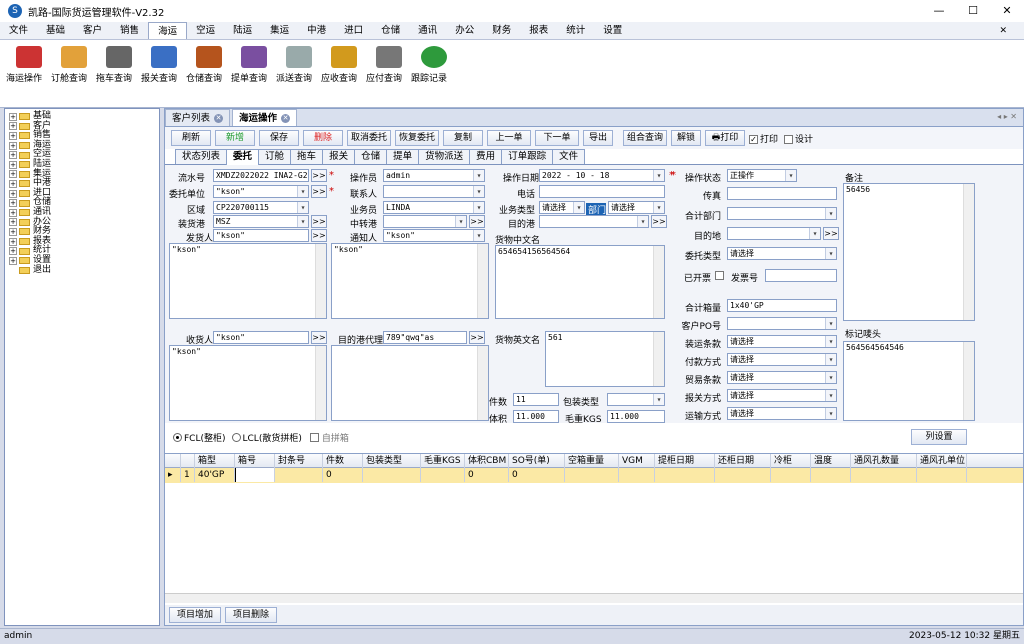 The width and height of the screenshot is (1024, 644). Describe the element at coordinates (254, 65) in the screenshot. I see `ribbon-button: 提单查询` at that location.